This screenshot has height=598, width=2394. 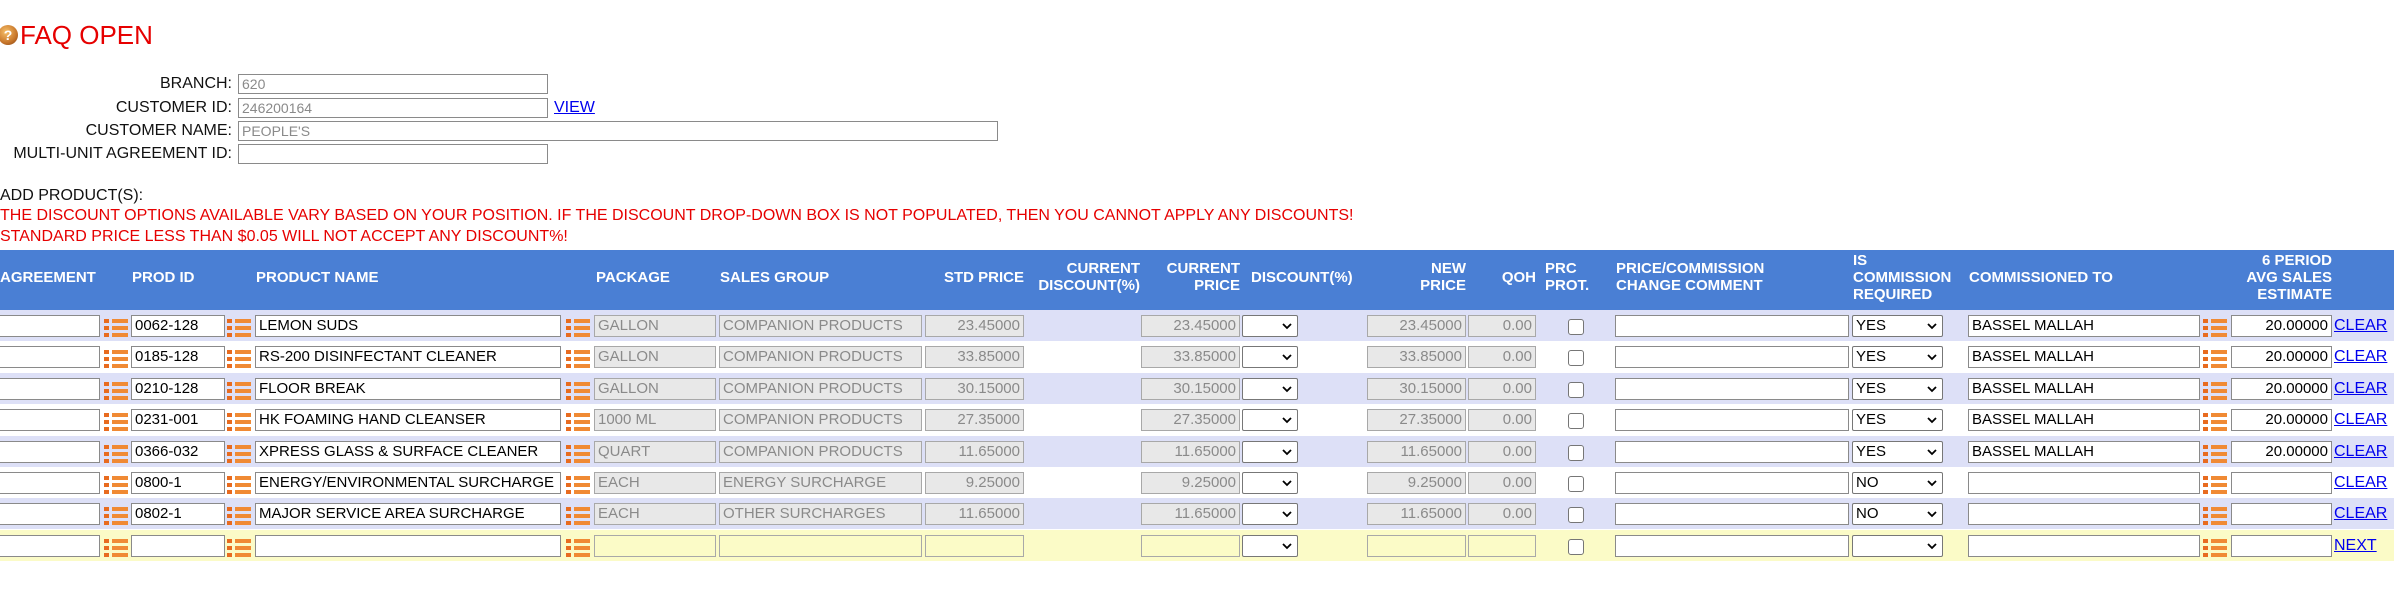 What do you see at coordinates (178, 357) in the screenshot?
I see `prod-id-input: 0185-128` at bounding box center [178, 357].